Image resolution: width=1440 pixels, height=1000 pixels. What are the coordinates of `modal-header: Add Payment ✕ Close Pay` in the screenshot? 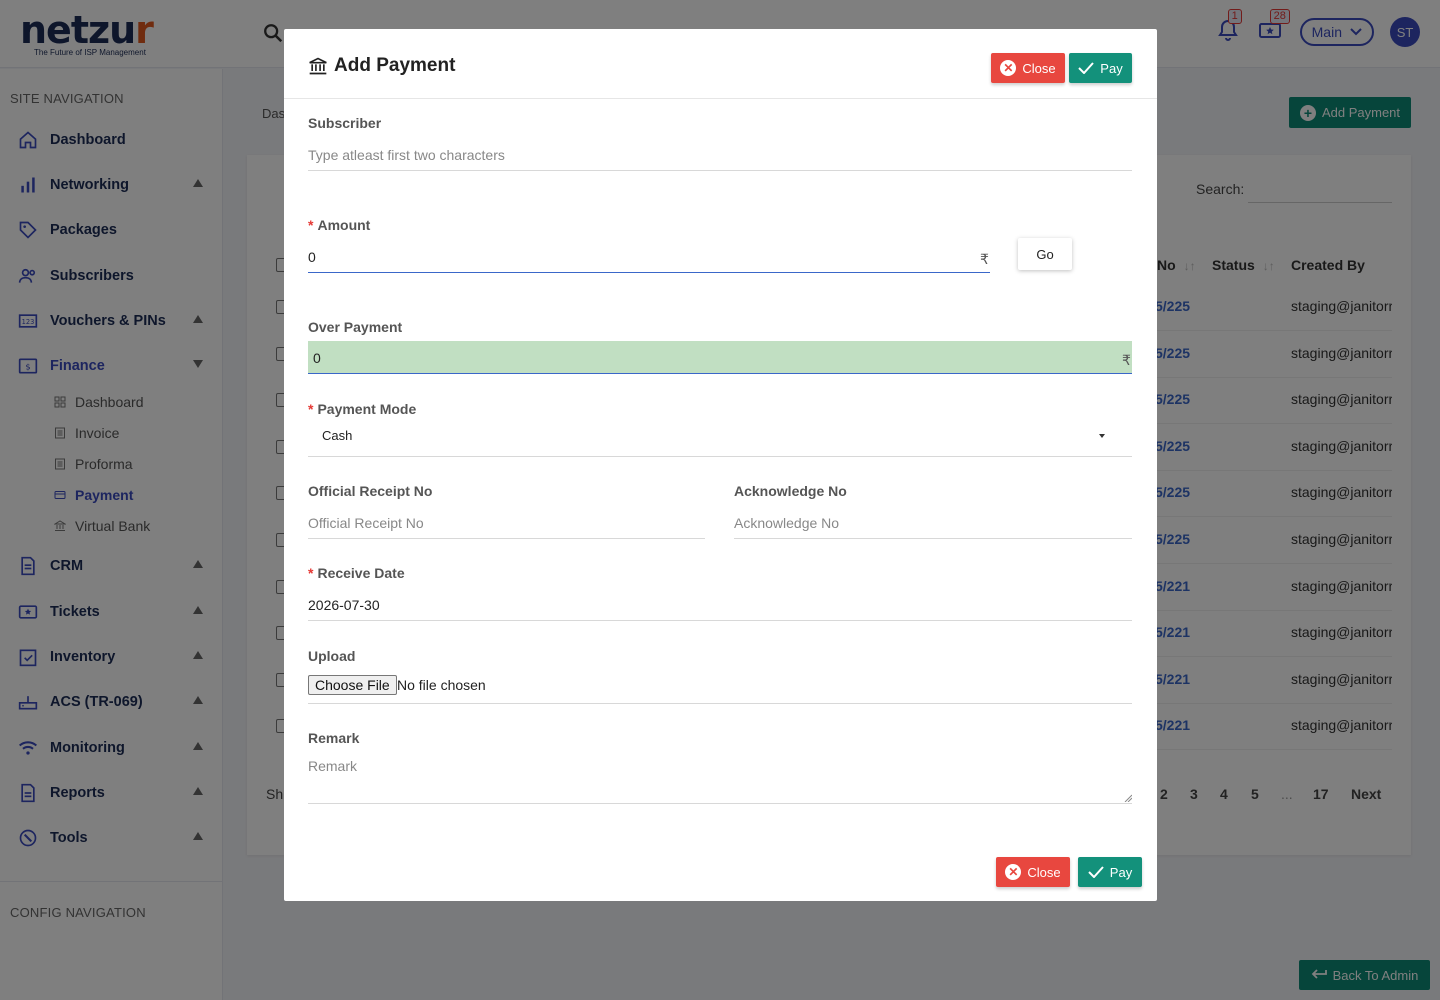 It's located at (720, 64).